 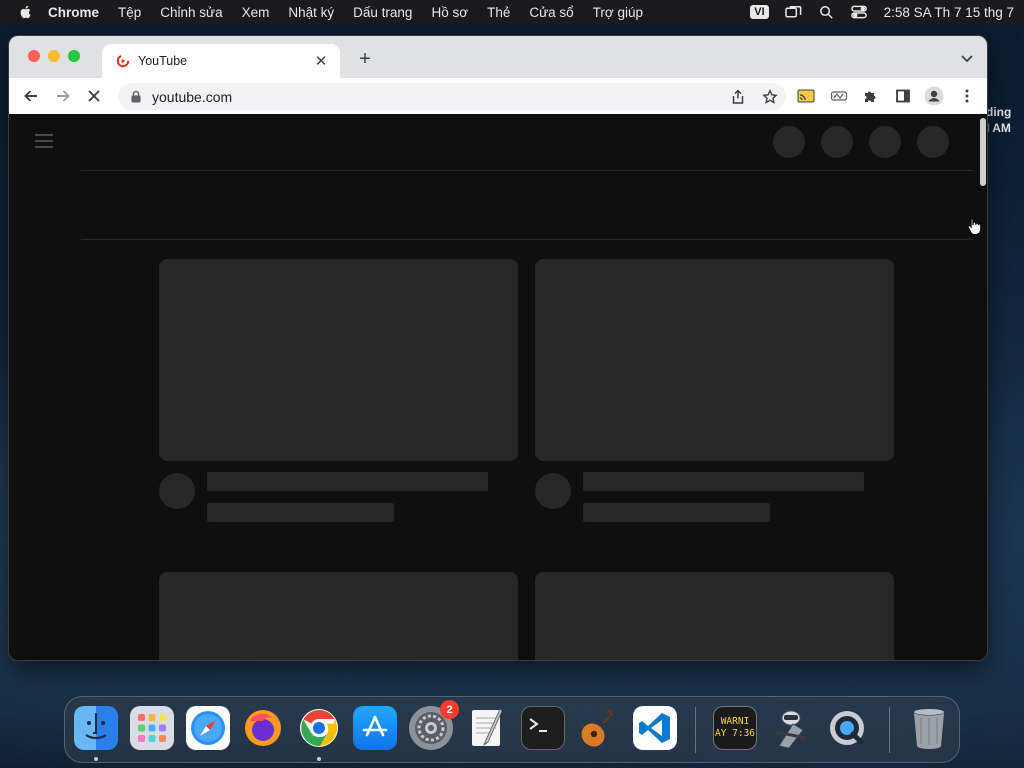 I want to click on tab-title: YouTube, so click(x=163, y=61).